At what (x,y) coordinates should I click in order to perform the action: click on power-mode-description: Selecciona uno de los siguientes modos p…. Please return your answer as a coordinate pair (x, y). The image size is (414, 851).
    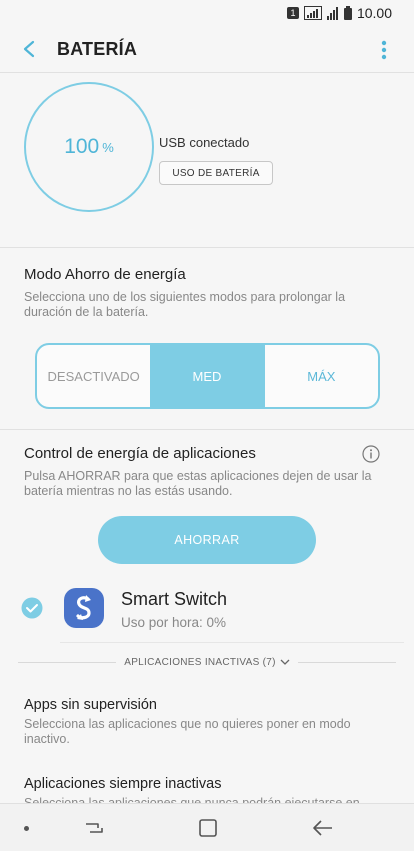
    Looking at the image, I should click on (185, 304).